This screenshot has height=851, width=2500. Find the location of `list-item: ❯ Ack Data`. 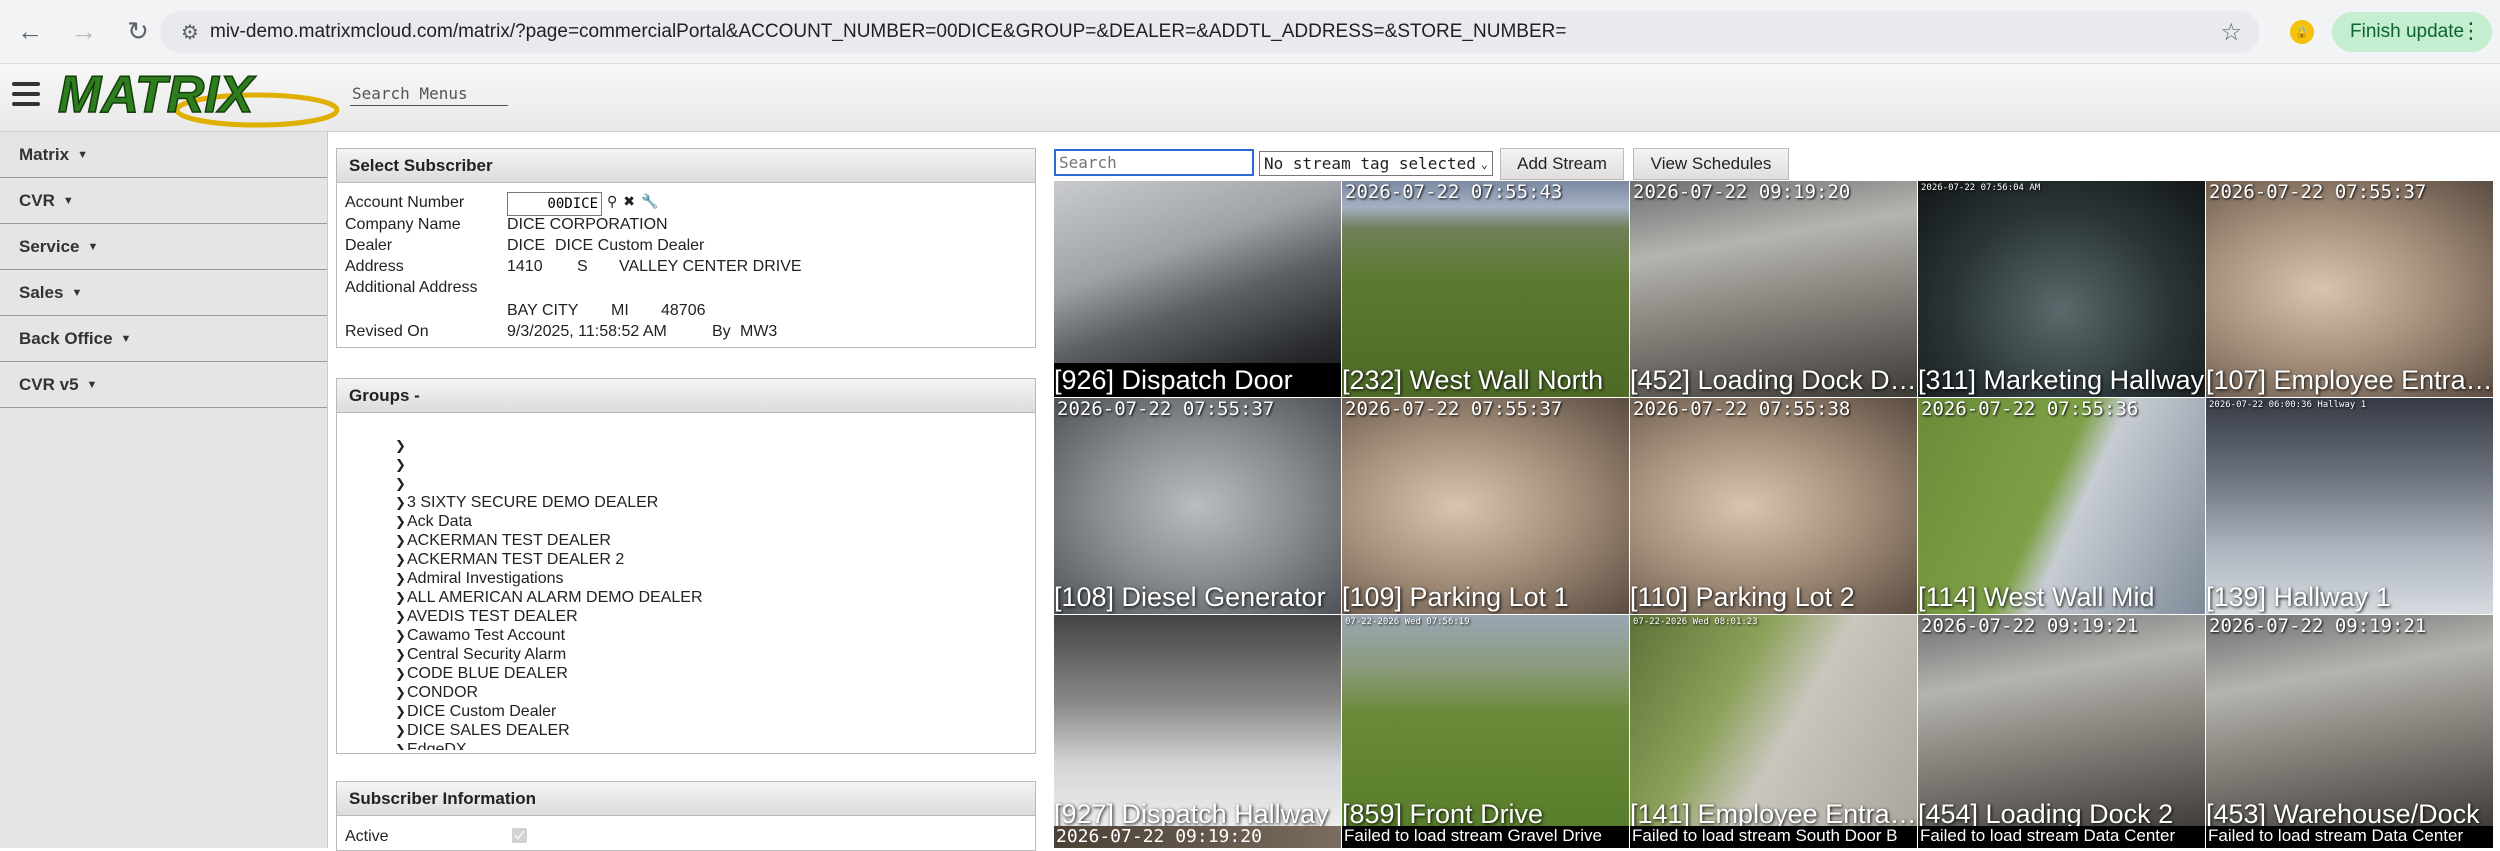

list-item: ❯ Ack Data is located at coordinates (705, 521).